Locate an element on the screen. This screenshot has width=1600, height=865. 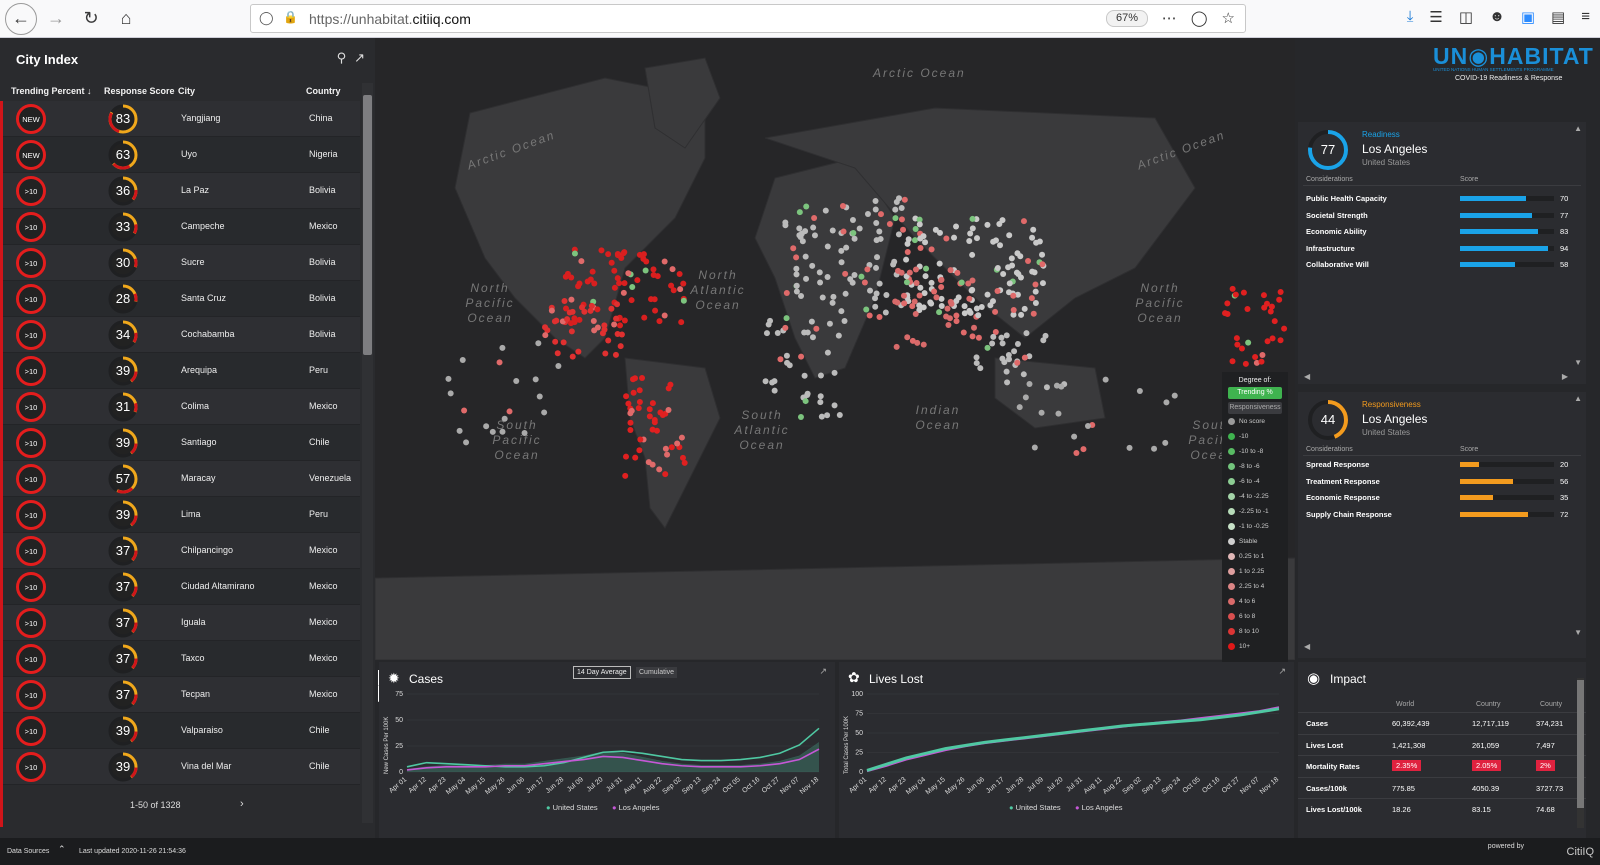
city-name: Santa Cruz is located at coordinates (203, 298).